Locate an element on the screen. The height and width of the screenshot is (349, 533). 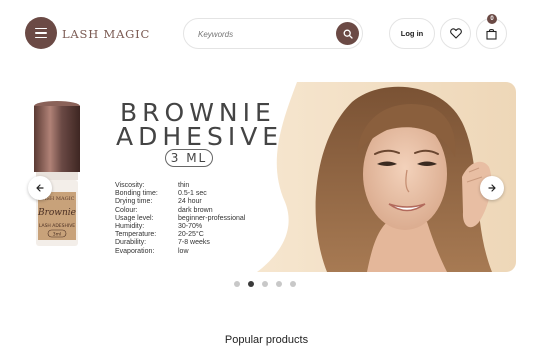
login-button: Log in is located at coordinates (412, 33).